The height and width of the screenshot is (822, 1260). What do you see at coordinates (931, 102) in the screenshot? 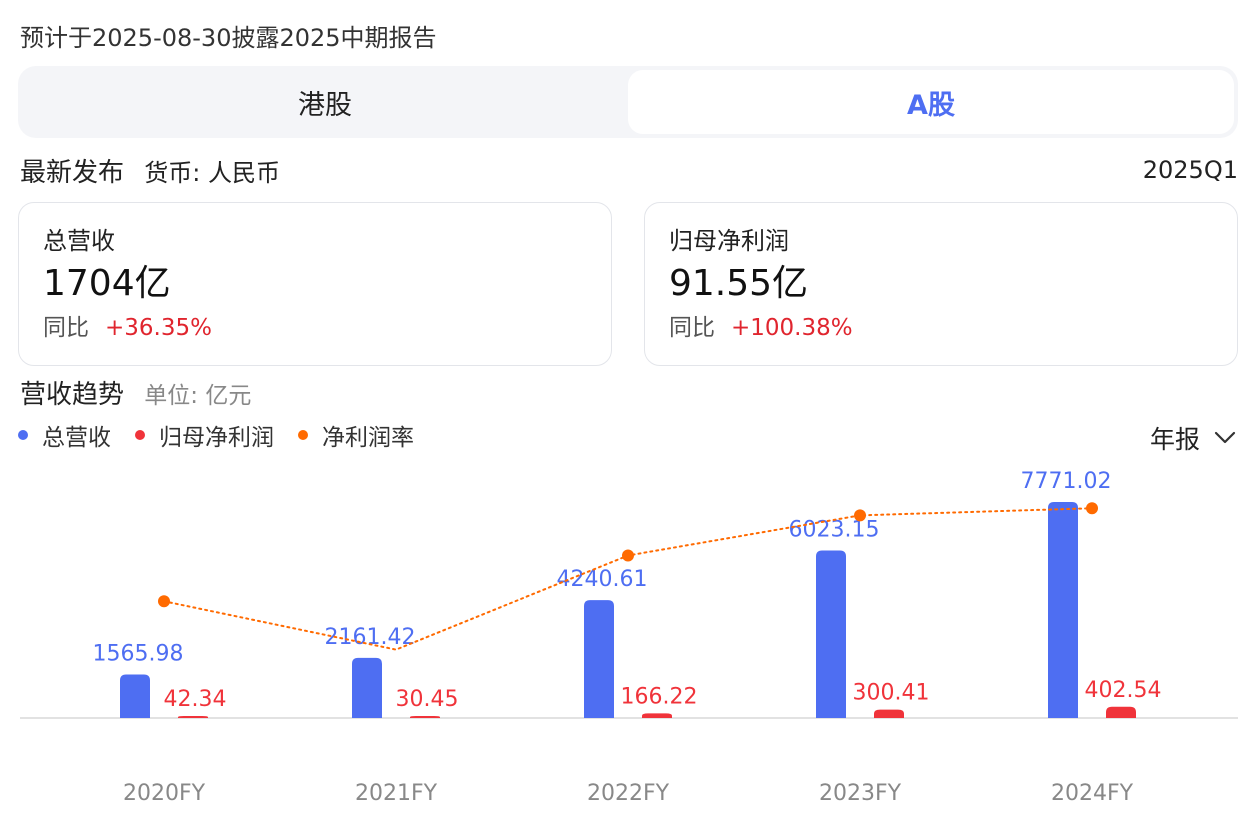
I see `tab-a-stock: A股` at bounding box center [931, 102].